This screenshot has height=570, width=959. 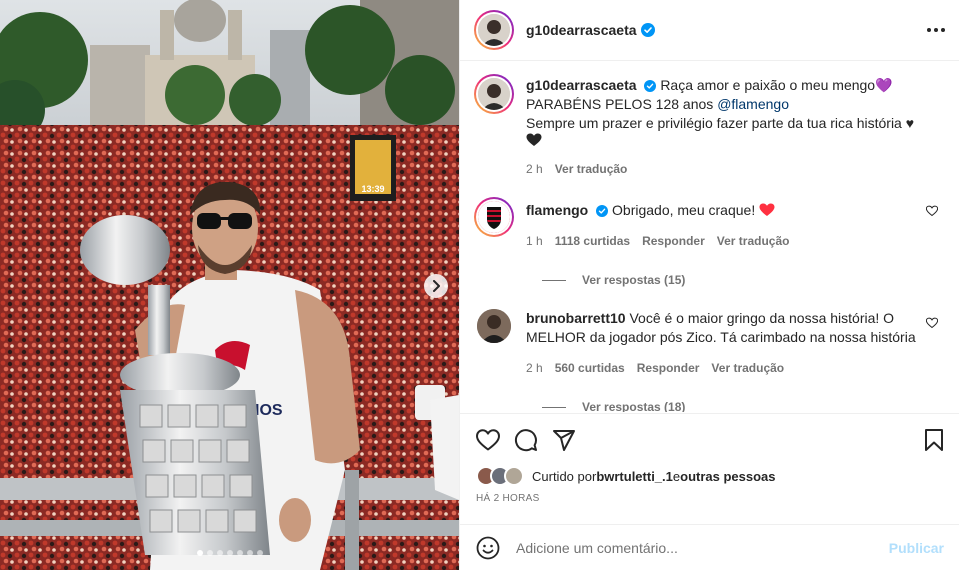 What do you see at coordinates (564, 476) in the screenshot?
I see `likes-prefix: Curtido por` at bounding box center [564, 476].